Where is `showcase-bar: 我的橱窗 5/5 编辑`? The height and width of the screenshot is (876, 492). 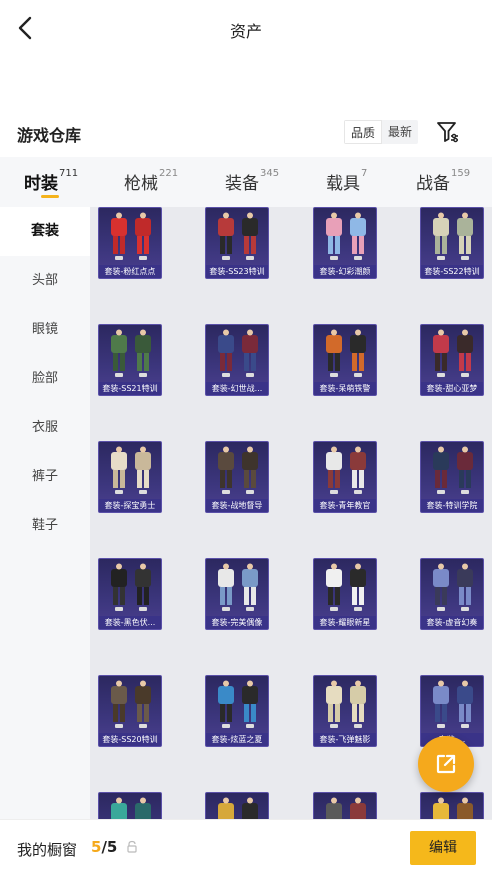
showcase-bar: 我的橱窗 5/5 编辑 is located at coordinates (246, 847).